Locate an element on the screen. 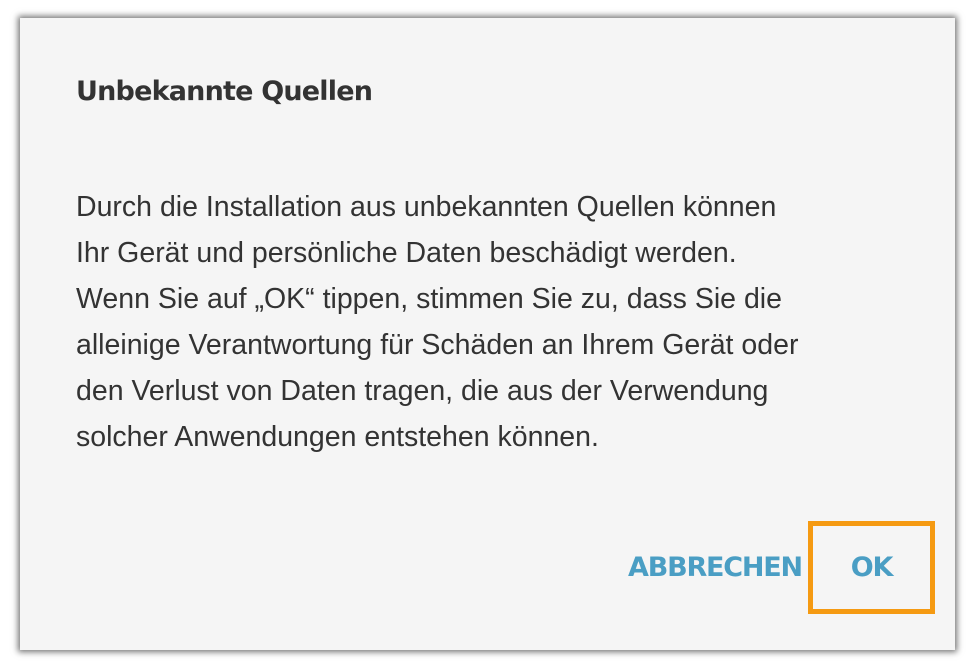 The width and height of the screenshot is (975, 670). ok-button: OK is located at coordinates (872, 567).